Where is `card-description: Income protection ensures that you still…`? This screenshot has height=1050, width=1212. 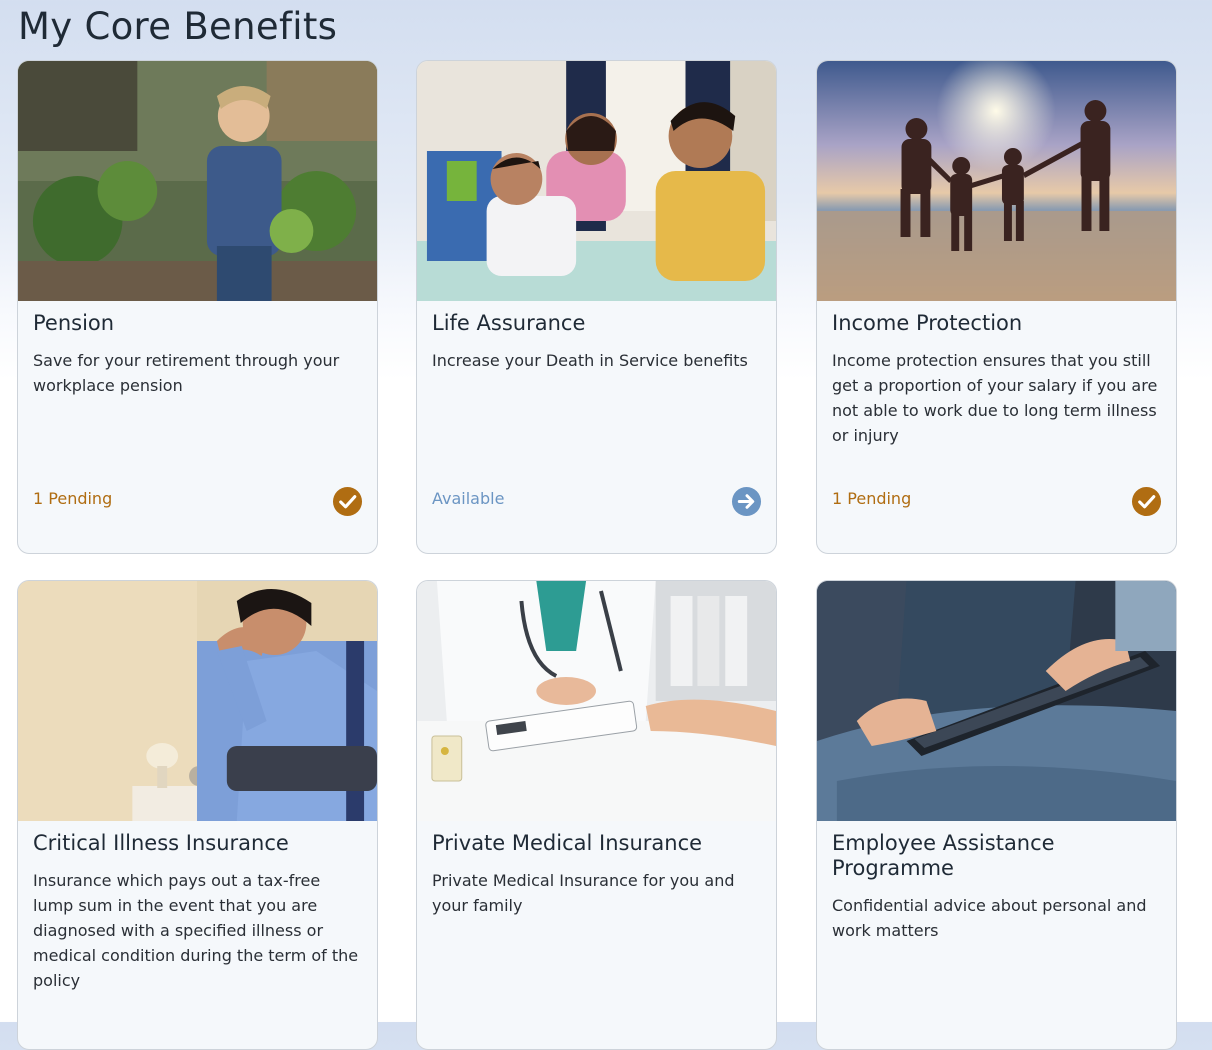 card-description: Income protection ensures that you still… is located at coordinates (995, 398).